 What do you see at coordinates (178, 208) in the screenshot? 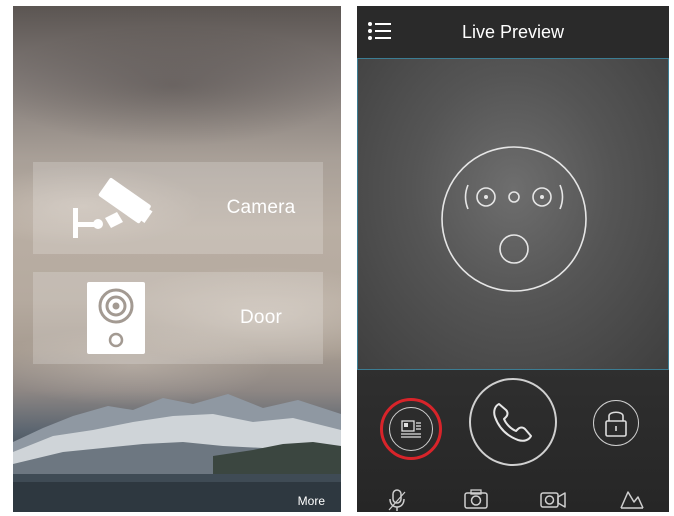
I see `camera-tile: Camera` at bounding box center [178, 208].